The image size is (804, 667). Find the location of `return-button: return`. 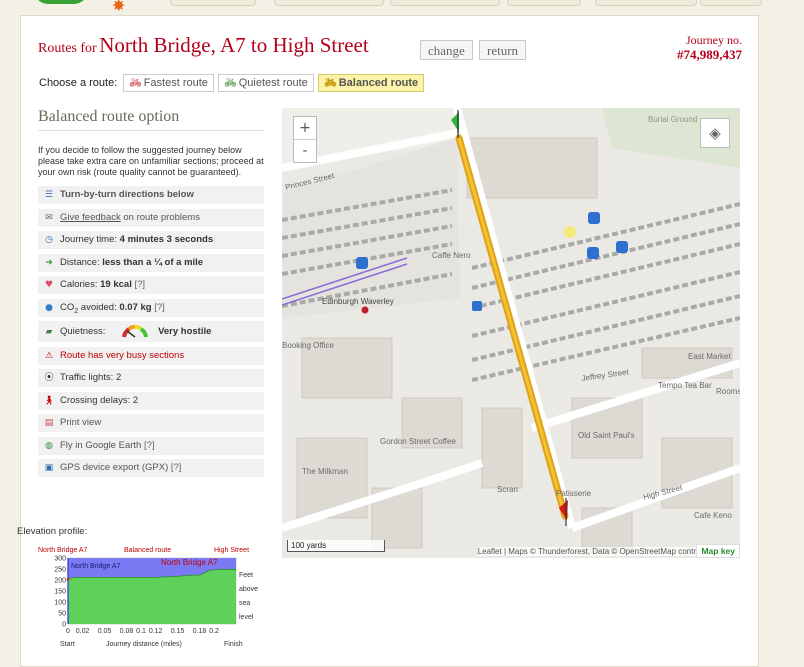

return-button: return is located at coordinates (503, 50).